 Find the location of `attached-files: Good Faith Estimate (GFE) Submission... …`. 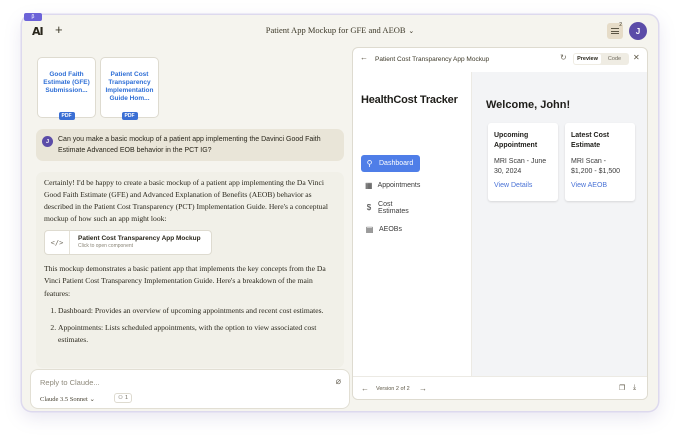

attached-files: Good Faith Estimate (GFE) Submission... … is located at coordinates (98, 88).